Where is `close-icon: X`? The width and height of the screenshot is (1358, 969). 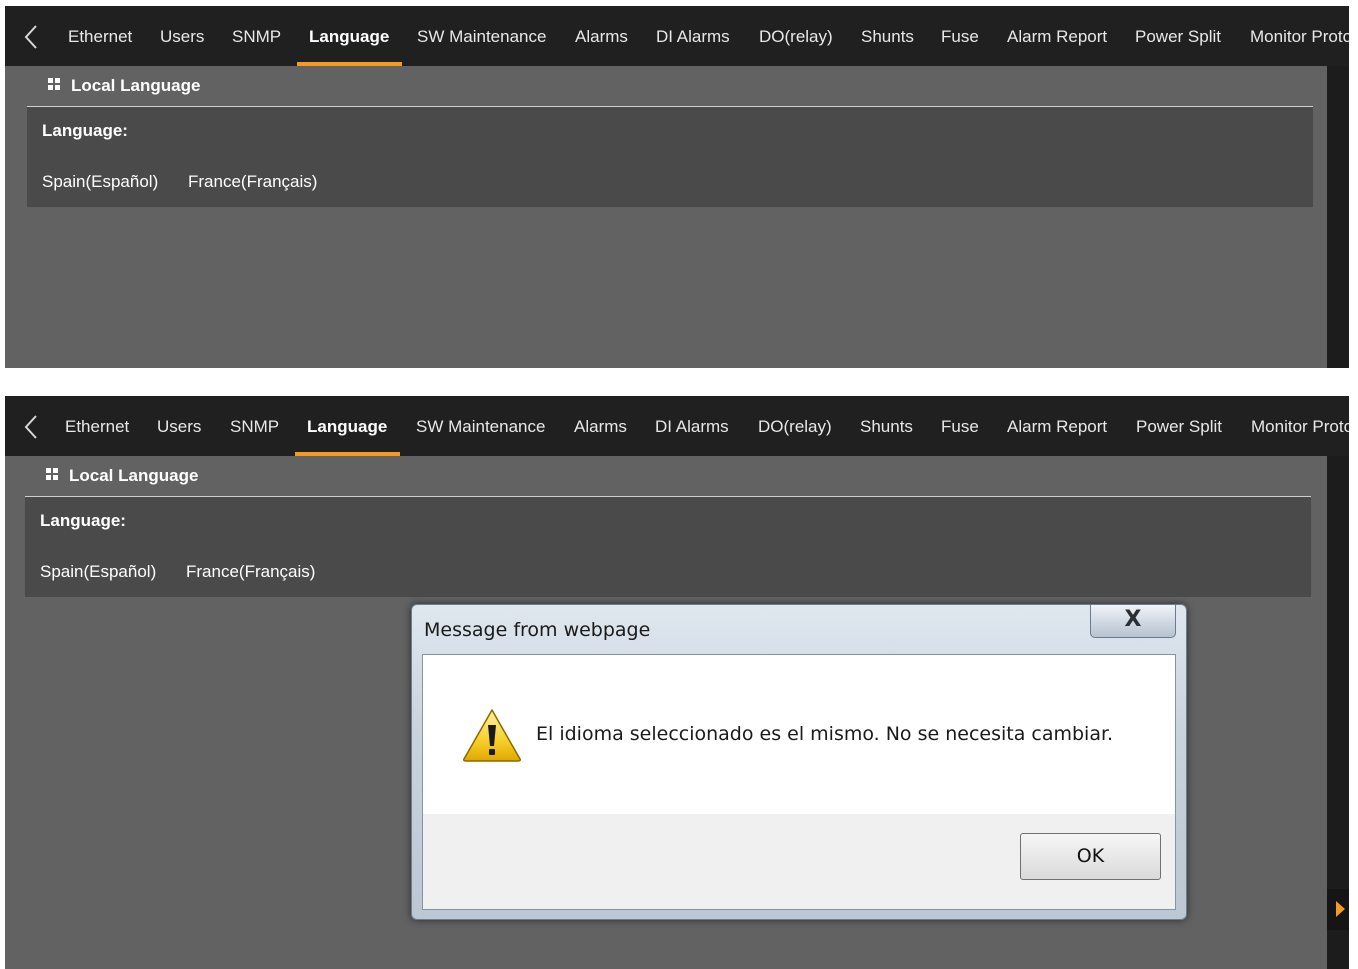 close-icon: X is located at coordinates (1133, 619).